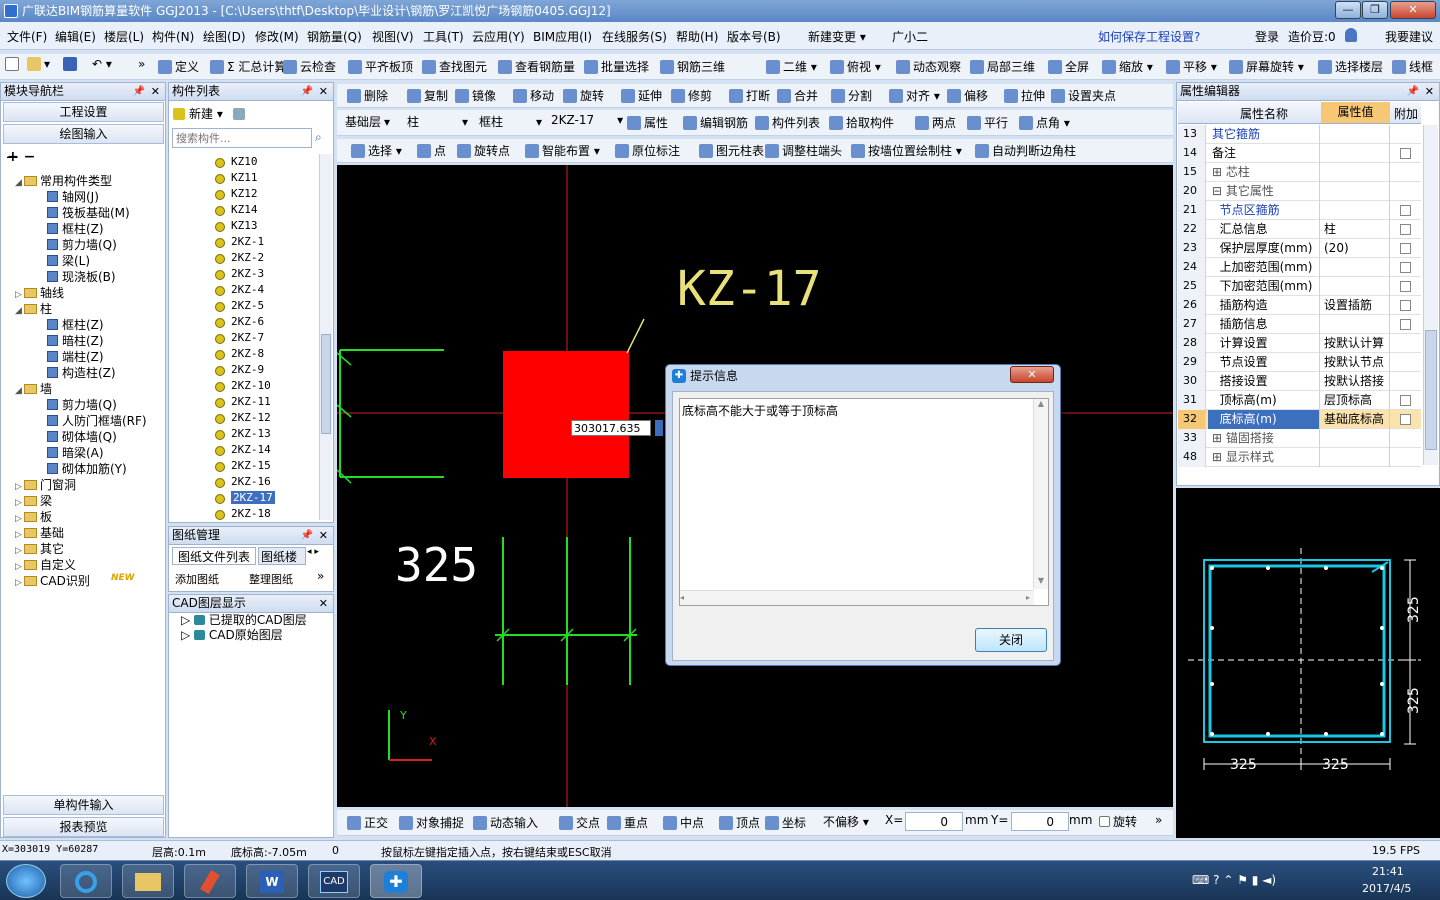 Image resolution: width=1440 pixels, height=900 pixels. Describe the element at coordinates (178, 66) in the screenshot. I see `toolbar-button: 定义` at that location.